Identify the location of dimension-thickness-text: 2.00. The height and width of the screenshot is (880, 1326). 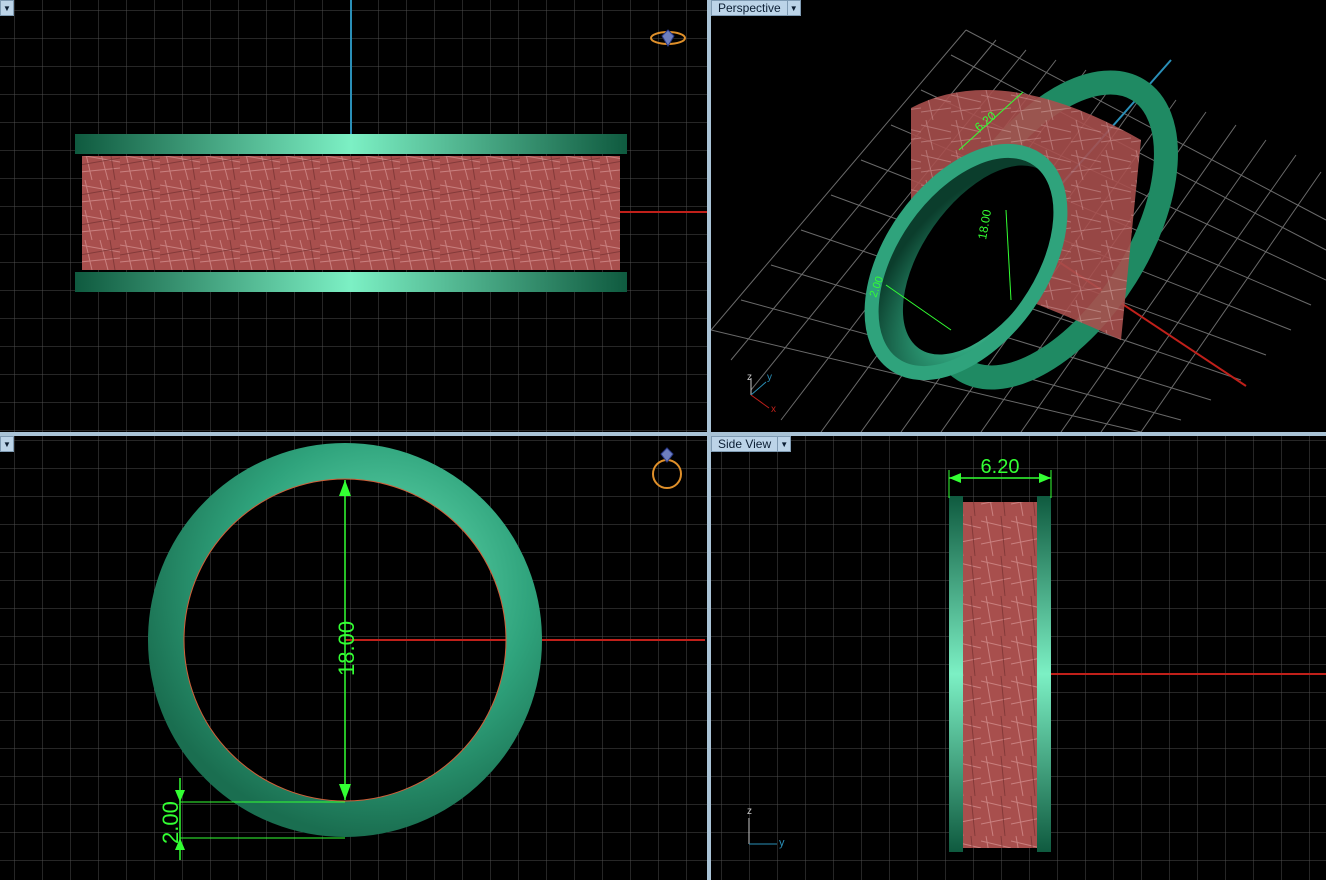
(170, 822).